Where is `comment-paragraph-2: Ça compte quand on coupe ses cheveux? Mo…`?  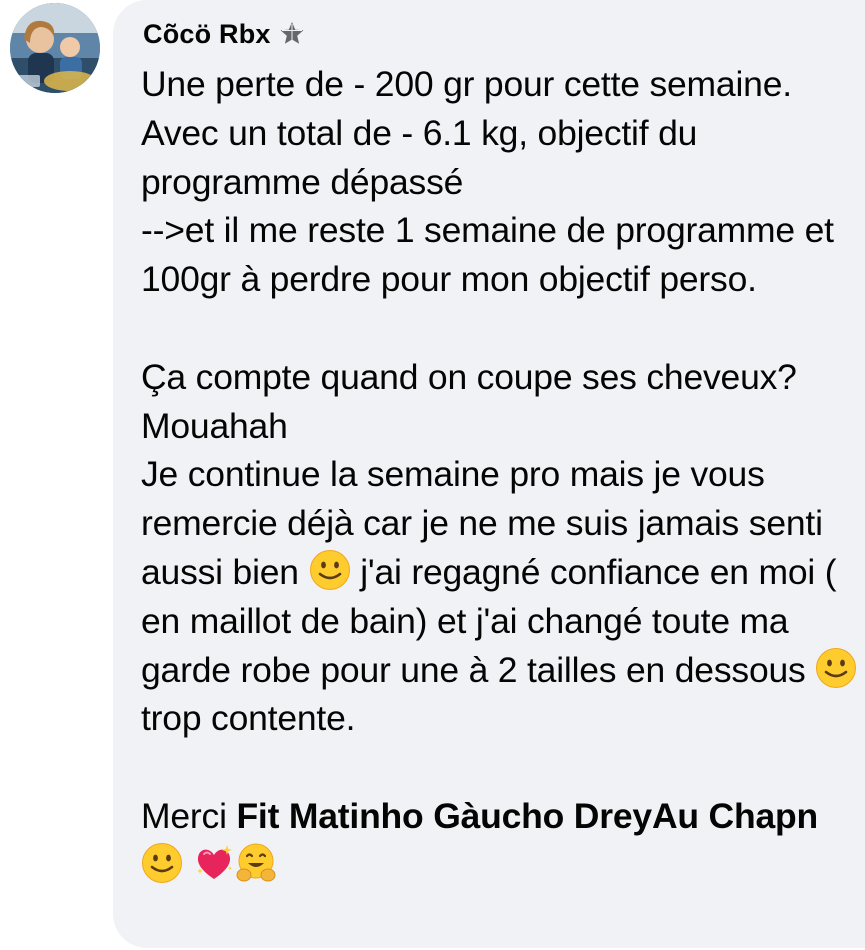
comment-paragraph-2: Ça compte quand on coupe ses cheveux? Mo… is located at coordinates (469, 401).